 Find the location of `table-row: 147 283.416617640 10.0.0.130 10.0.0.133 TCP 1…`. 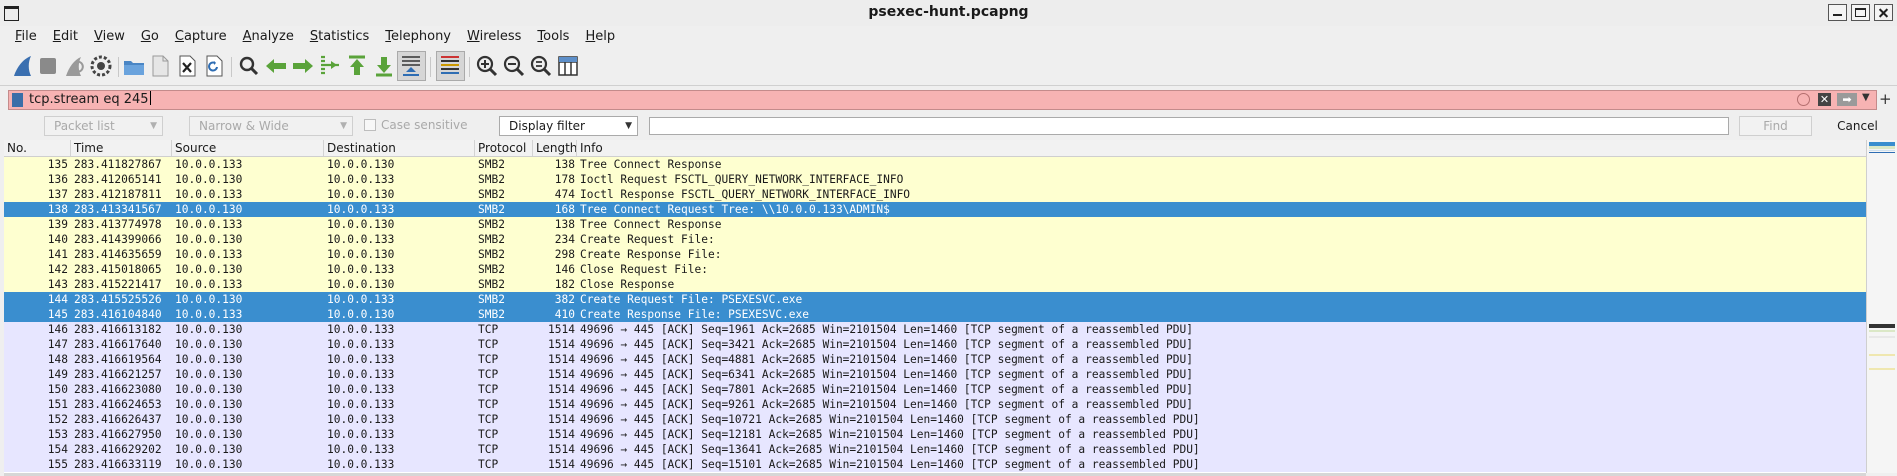

table-row: 147 283.416617640 10.0.0.130 10.0.0.133 TCP 1… is located at coordinates (935, 344).